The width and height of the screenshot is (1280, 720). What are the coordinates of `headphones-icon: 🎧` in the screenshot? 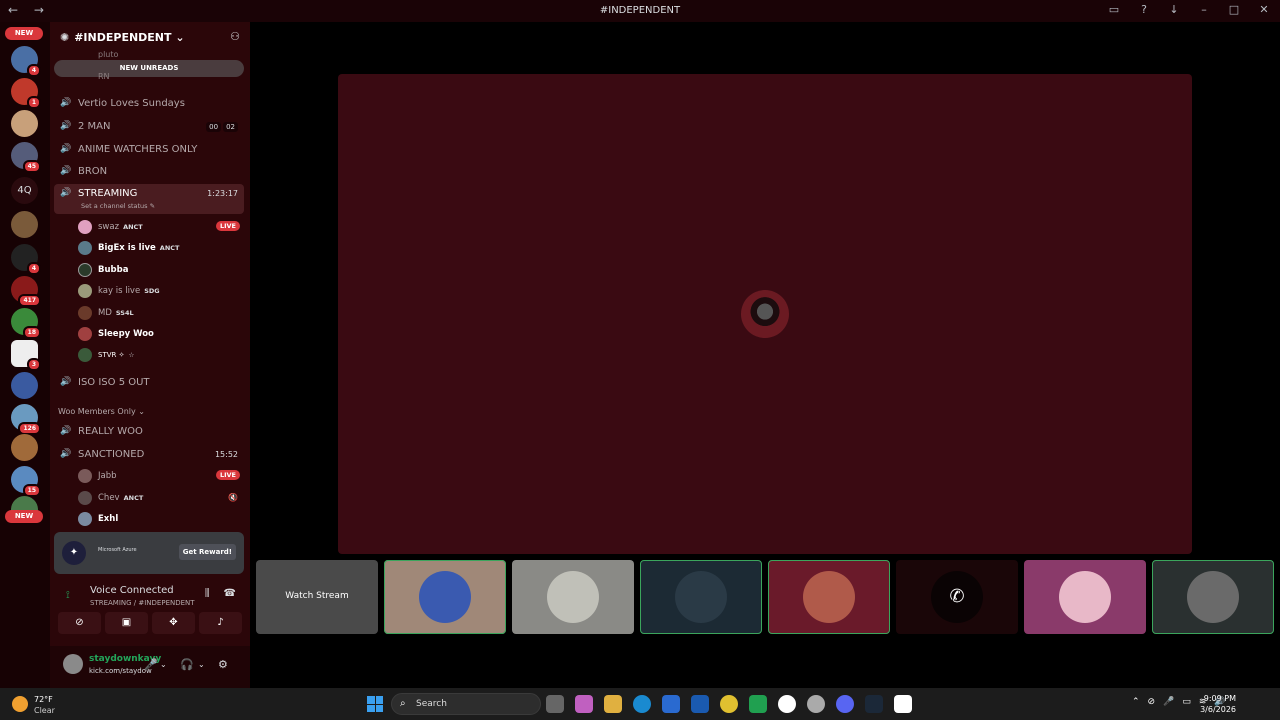 It's located at (187, 664).